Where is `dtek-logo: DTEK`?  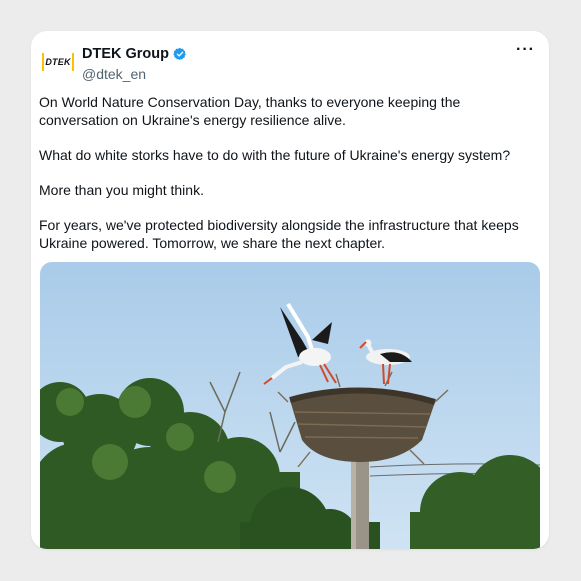
dtek-logo: DTEK is located at coordinates (58, 62).